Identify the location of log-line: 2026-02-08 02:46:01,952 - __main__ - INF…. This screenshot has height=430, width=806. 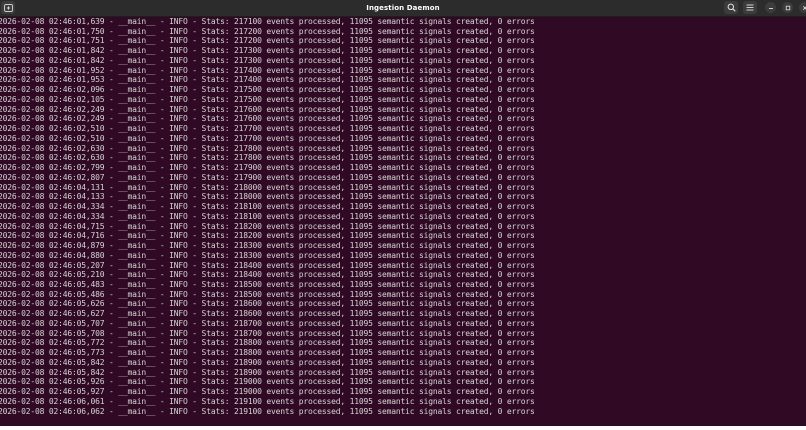
(267, 70).